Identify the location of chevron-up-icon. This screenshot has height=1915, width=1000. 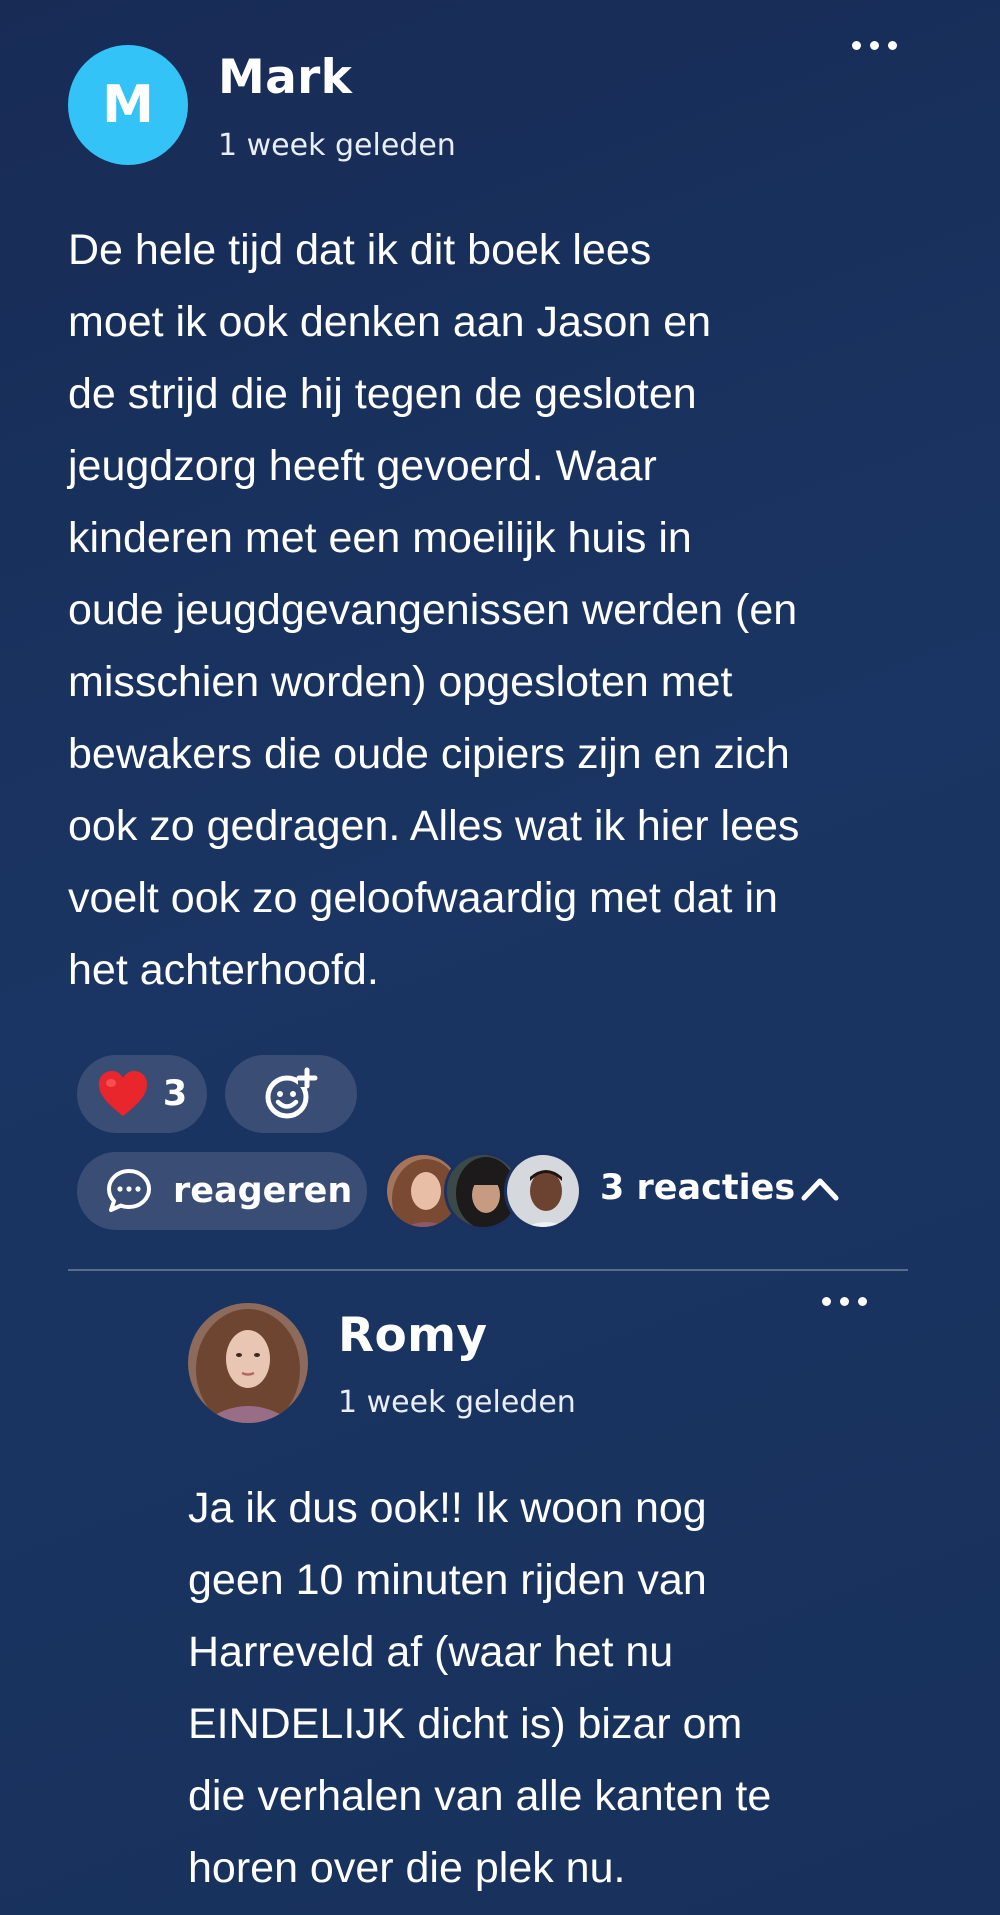
(820, 1188).